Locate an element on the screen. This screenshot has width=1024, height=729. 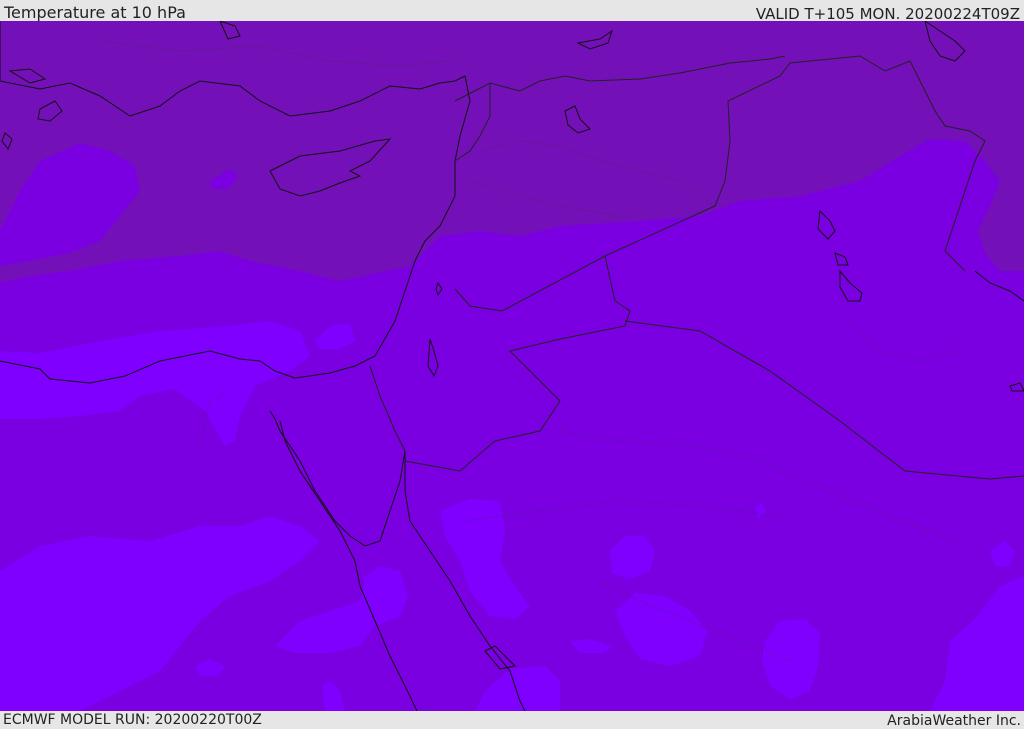
credit: ArabiaWeather Inc. is located at coordinates (954, 721).